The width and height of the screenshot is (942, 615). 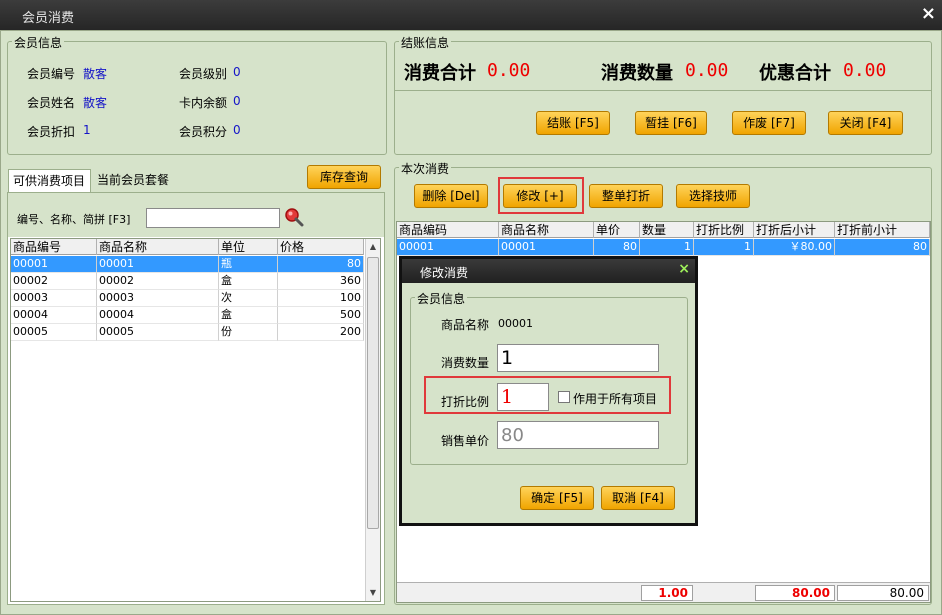 I want to click on window-title: 会员消费, so click(x=48, y=18).